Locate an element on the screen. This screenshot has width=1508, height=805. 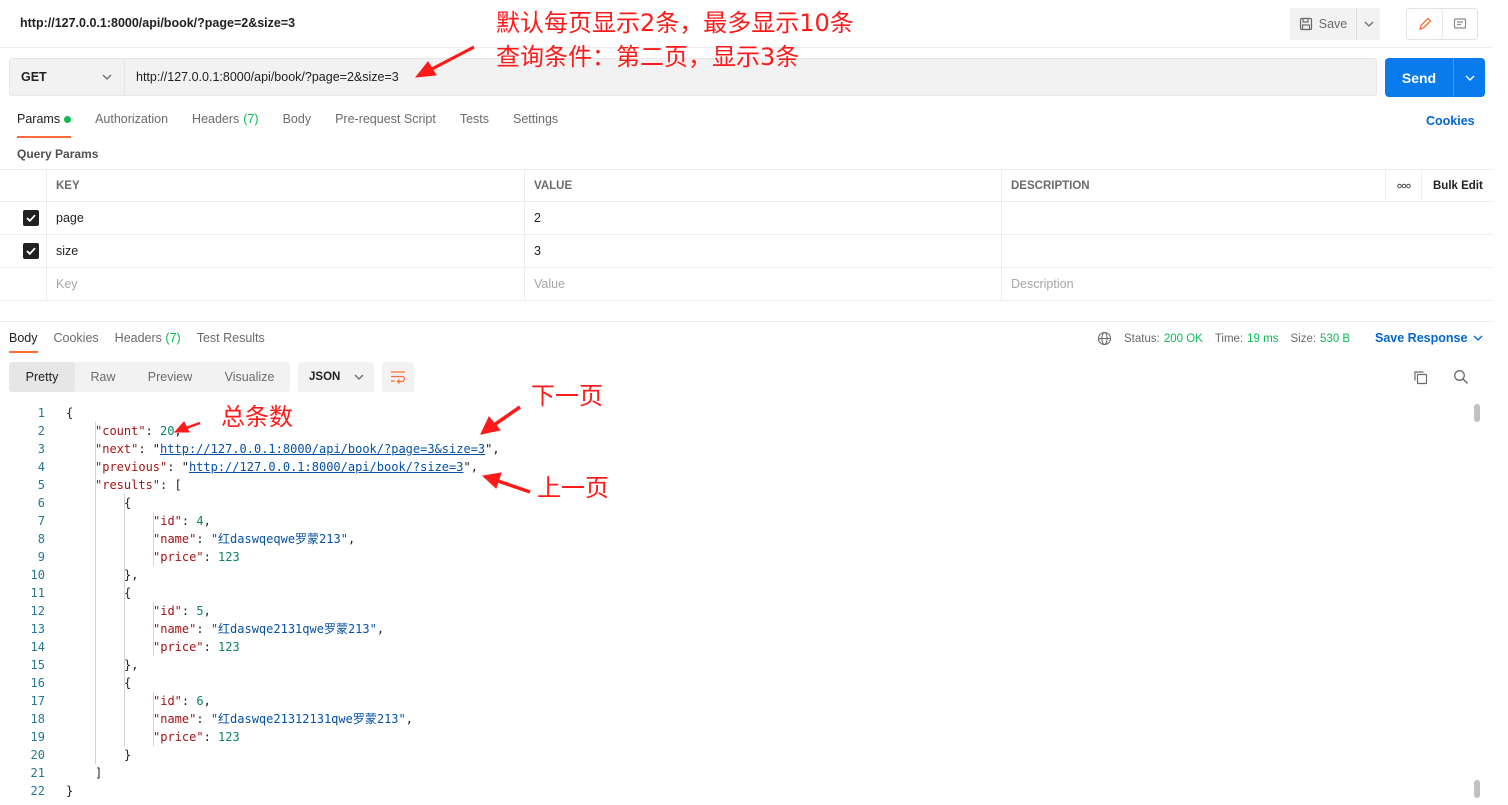
query-params-title: Query Params is located at coordinates (58, 154).